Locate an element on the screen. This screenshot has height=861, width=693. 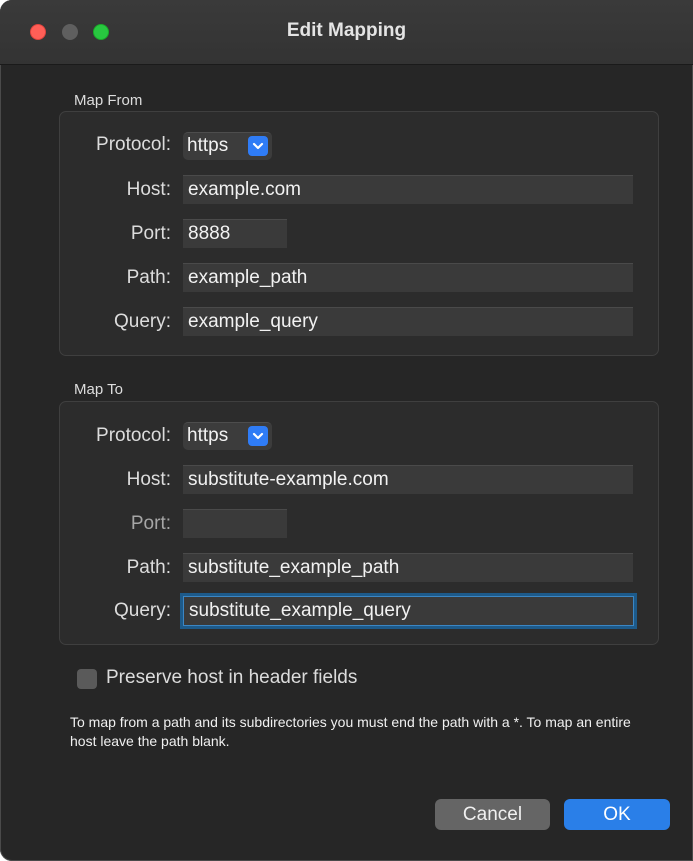
preserve-host-checkbox is located at coordinates (87, 679).